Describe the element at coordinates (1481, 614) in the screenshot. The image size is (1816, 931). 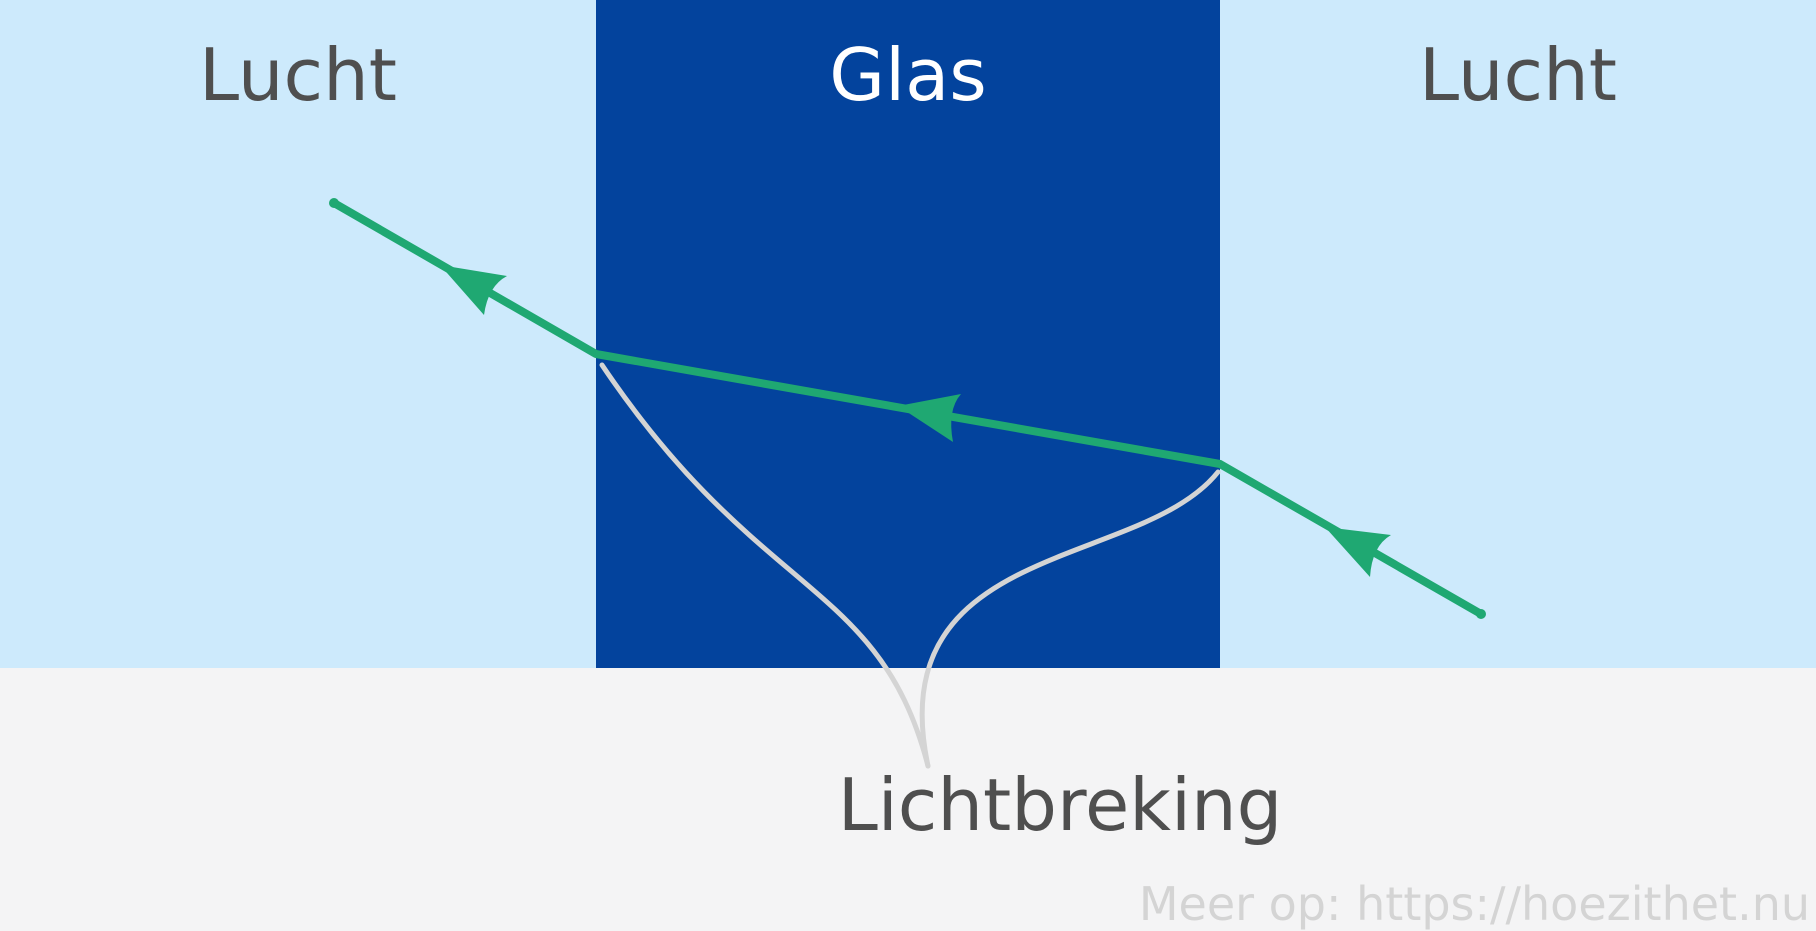
I see `ray-start-point` at that location.